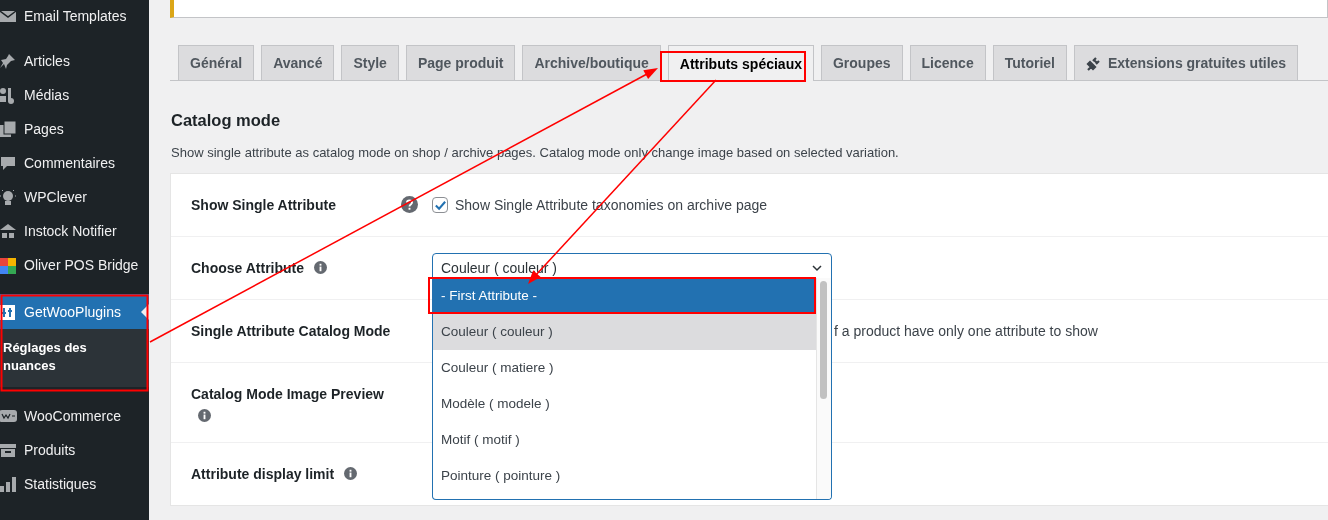 This screenshot has width=1328, height=520. I want to click on sidebar-item: Oliver POS Bridge, so click(74, 265).